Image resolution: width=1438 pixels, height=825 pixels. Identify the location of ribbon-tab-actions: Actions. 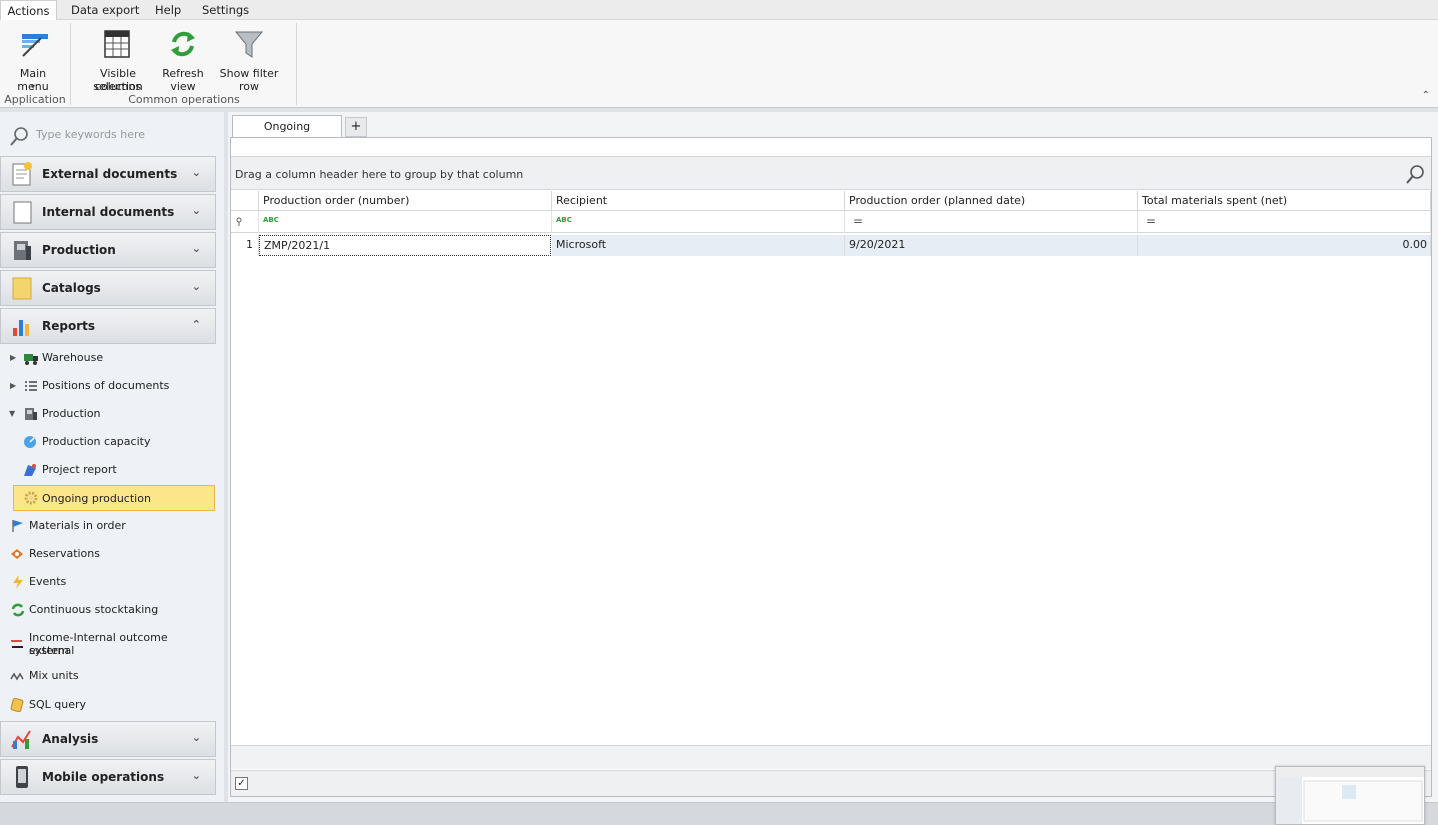
(28, 10).